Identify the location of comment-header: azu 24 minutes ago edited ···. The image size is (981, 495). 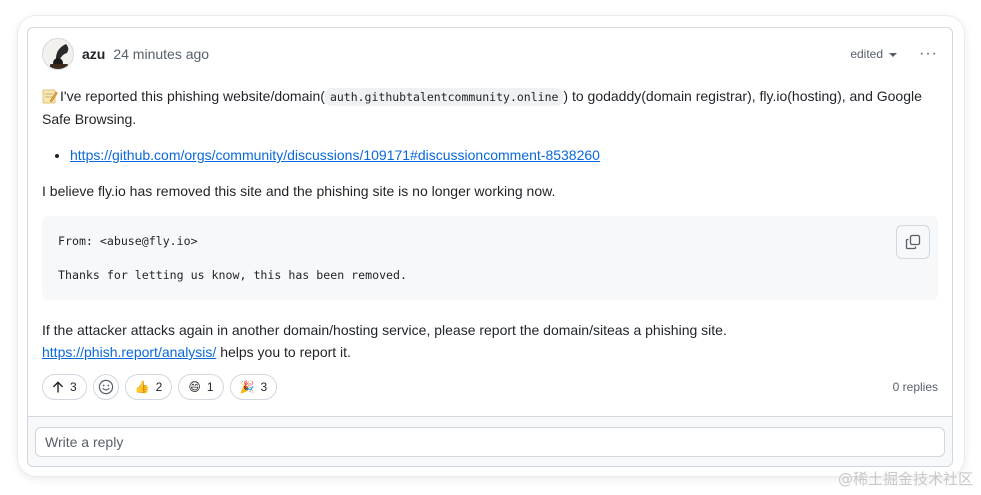
(490, 54).